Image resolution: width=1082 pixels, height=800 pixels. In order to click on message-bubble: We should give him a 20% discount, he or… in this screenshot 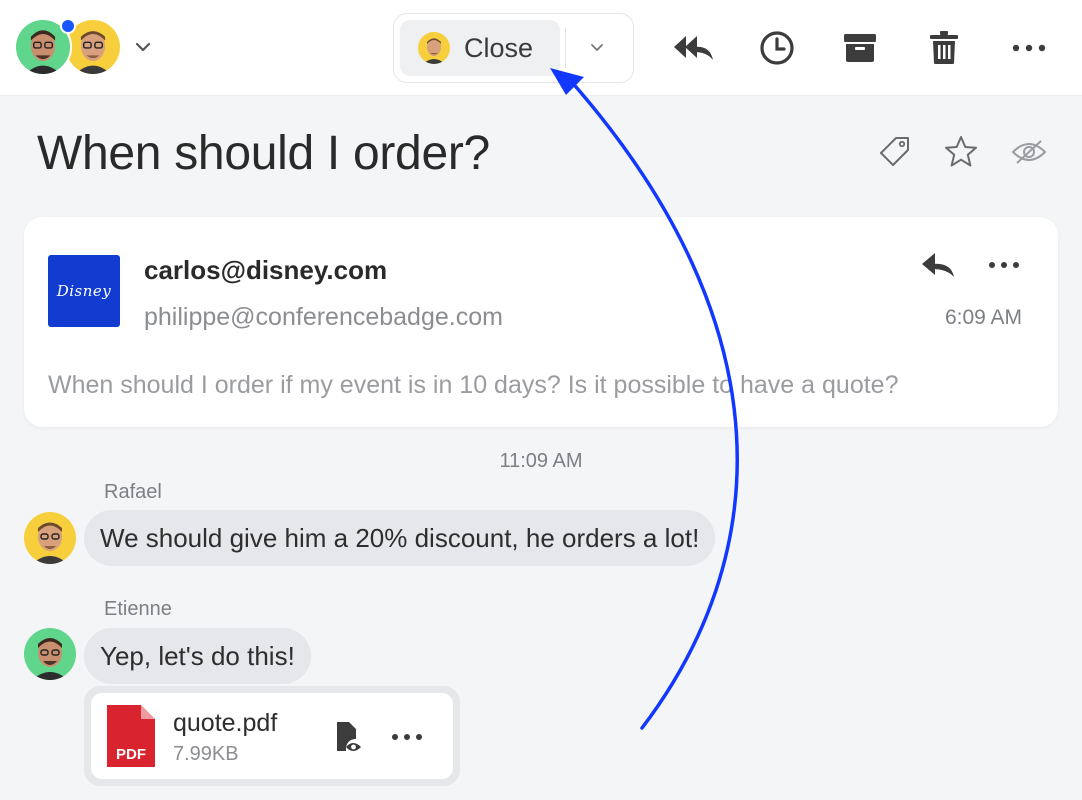, I will do `click(400, 538)`.